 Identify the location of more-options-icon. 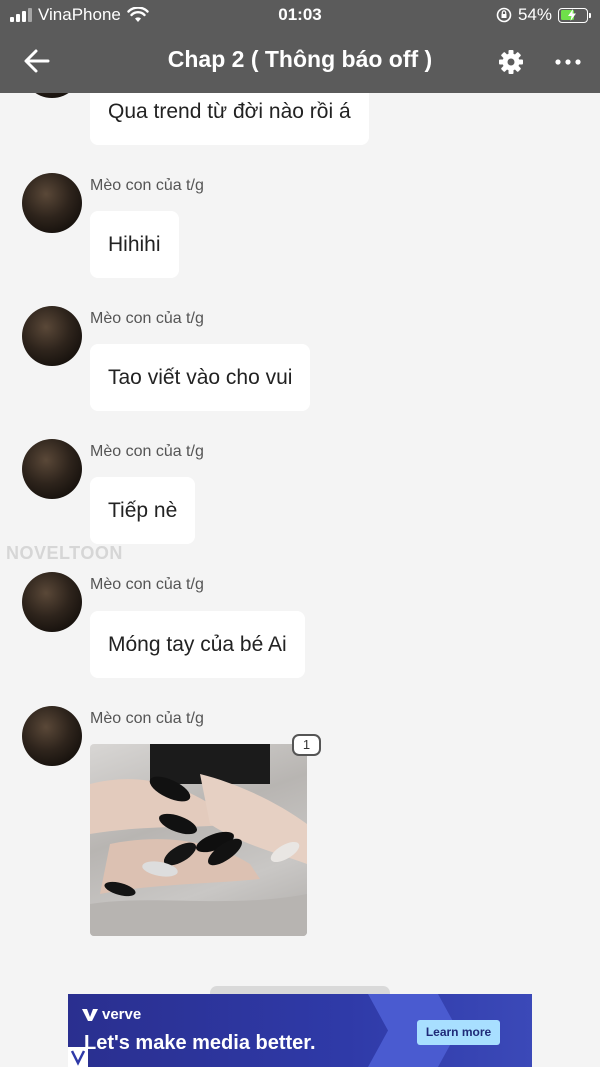
(568, 62).